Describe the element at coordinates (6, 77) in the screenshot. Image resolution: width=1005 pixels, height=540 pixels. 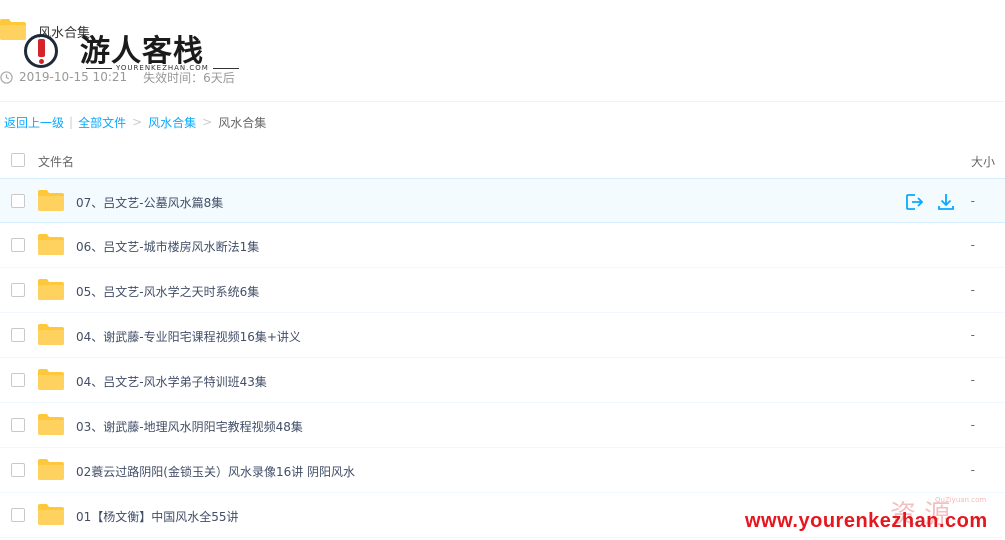
I see `clock-icon` at that location.